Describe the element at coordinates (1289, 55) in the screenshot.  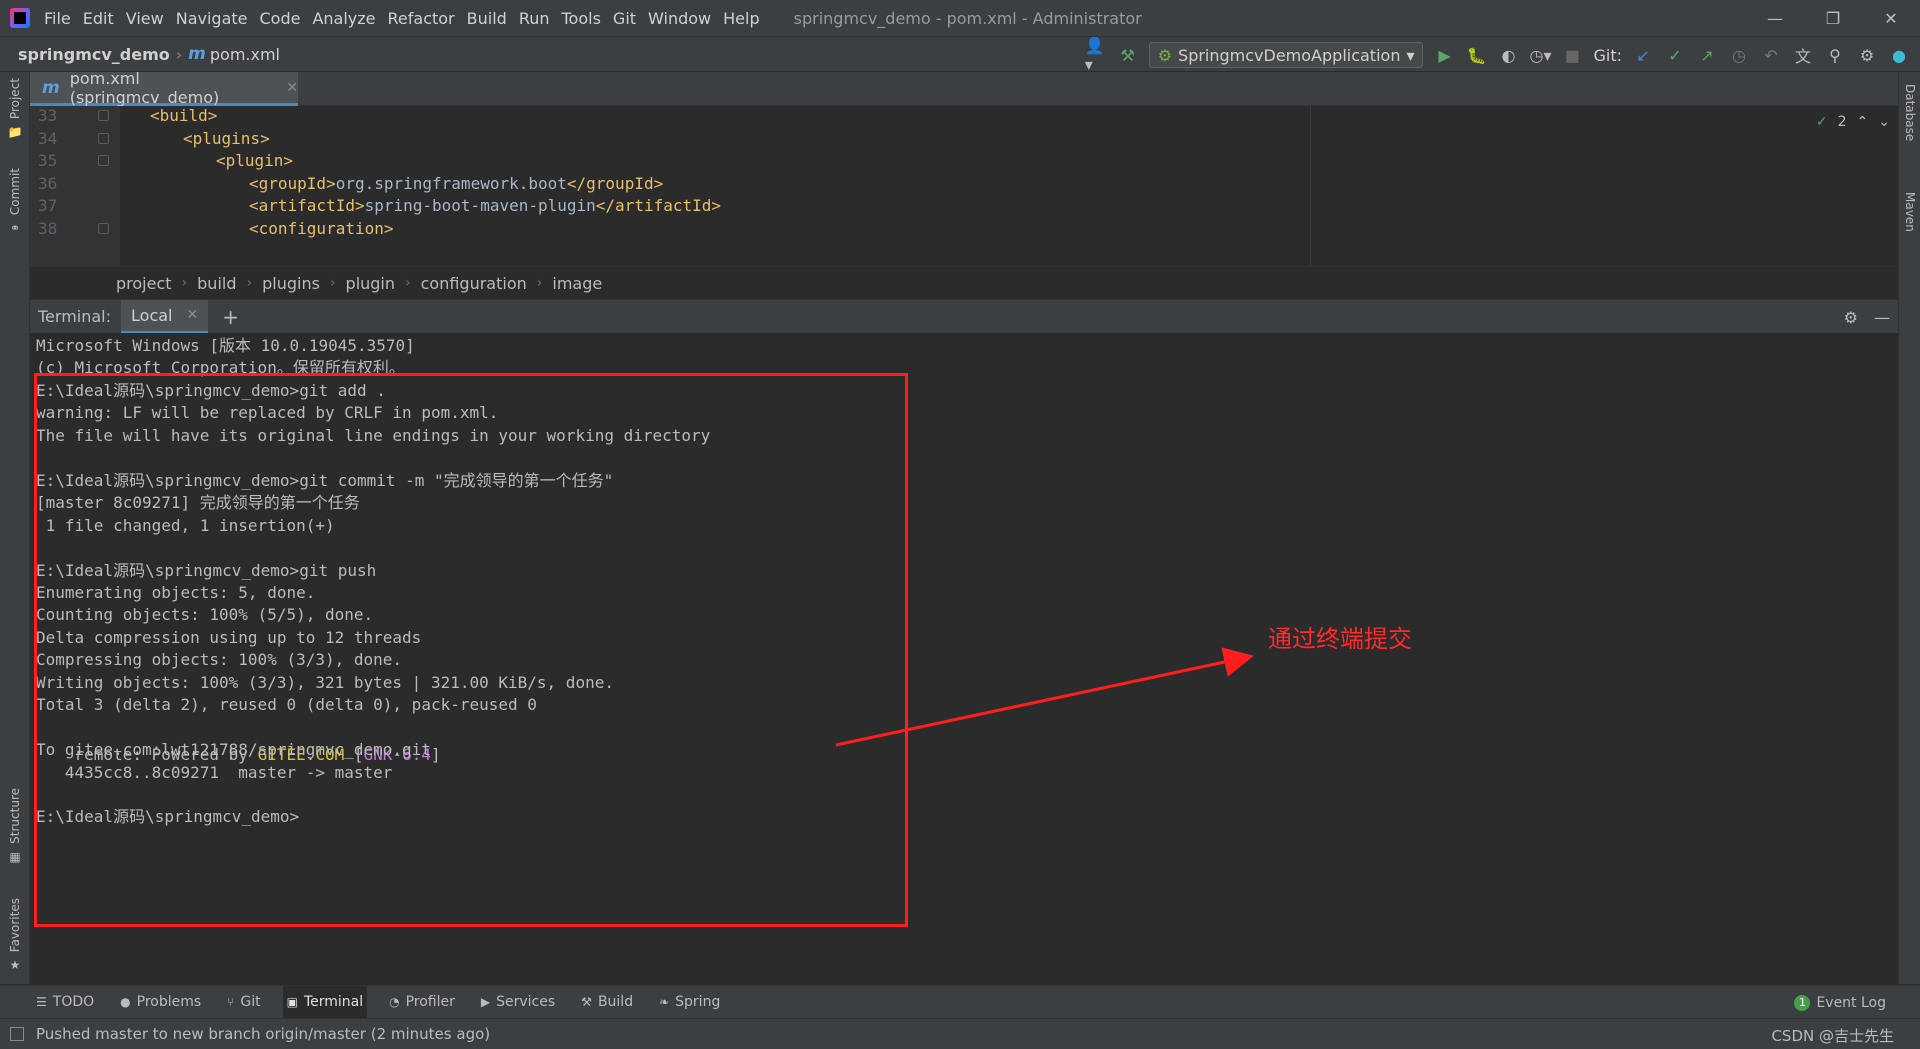
I see `run-config-label: SpringmcvDemoApplication` at that location.